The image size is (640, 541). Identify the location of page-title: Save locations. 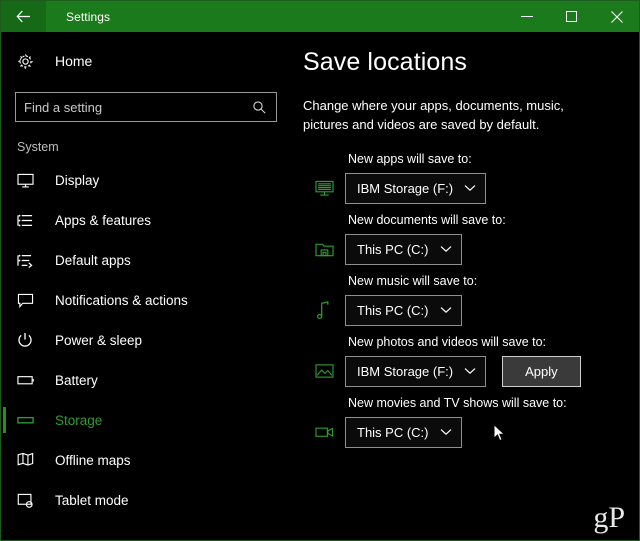
(385, 62).